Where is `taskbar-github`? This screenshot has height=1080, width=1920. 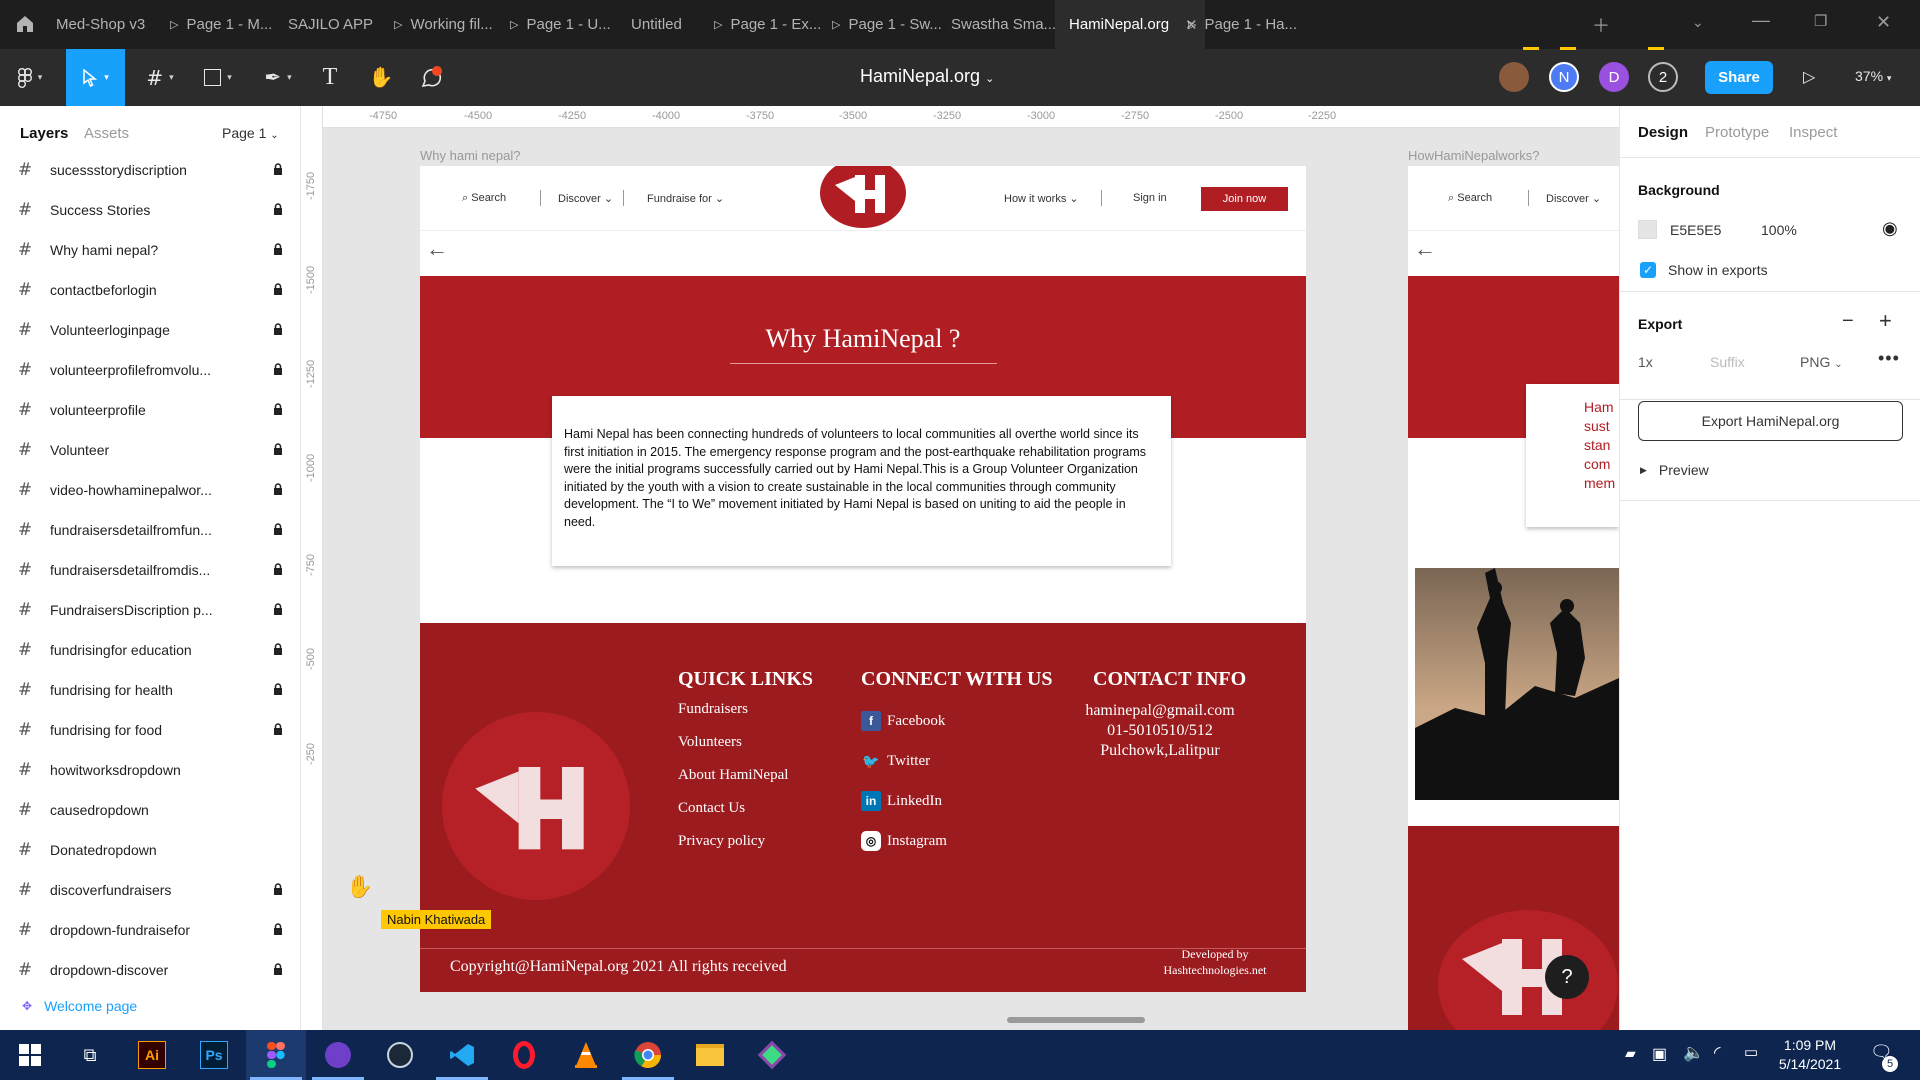 taskbar-github is located at coordinates (338, 1055).